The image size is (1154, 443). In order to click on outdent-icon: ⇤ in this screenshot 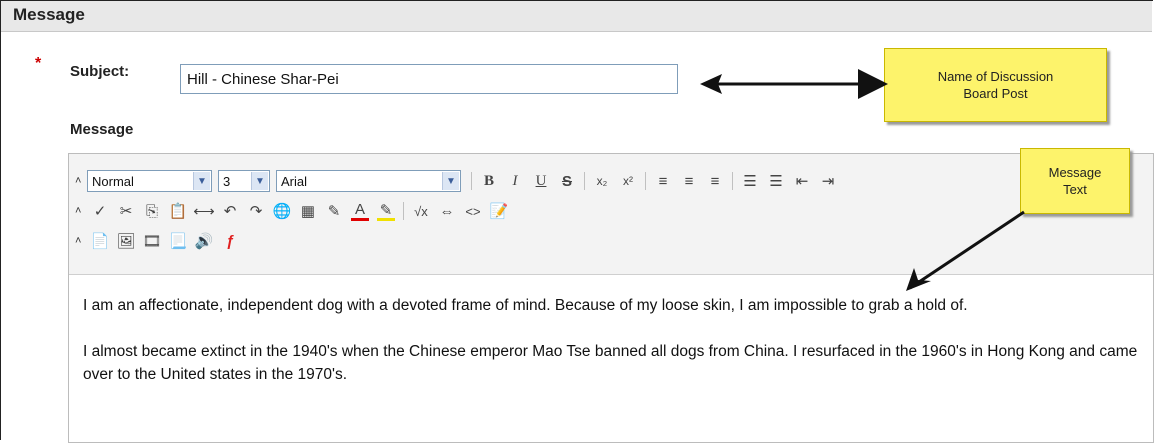, I will do `click(802, 181)`.